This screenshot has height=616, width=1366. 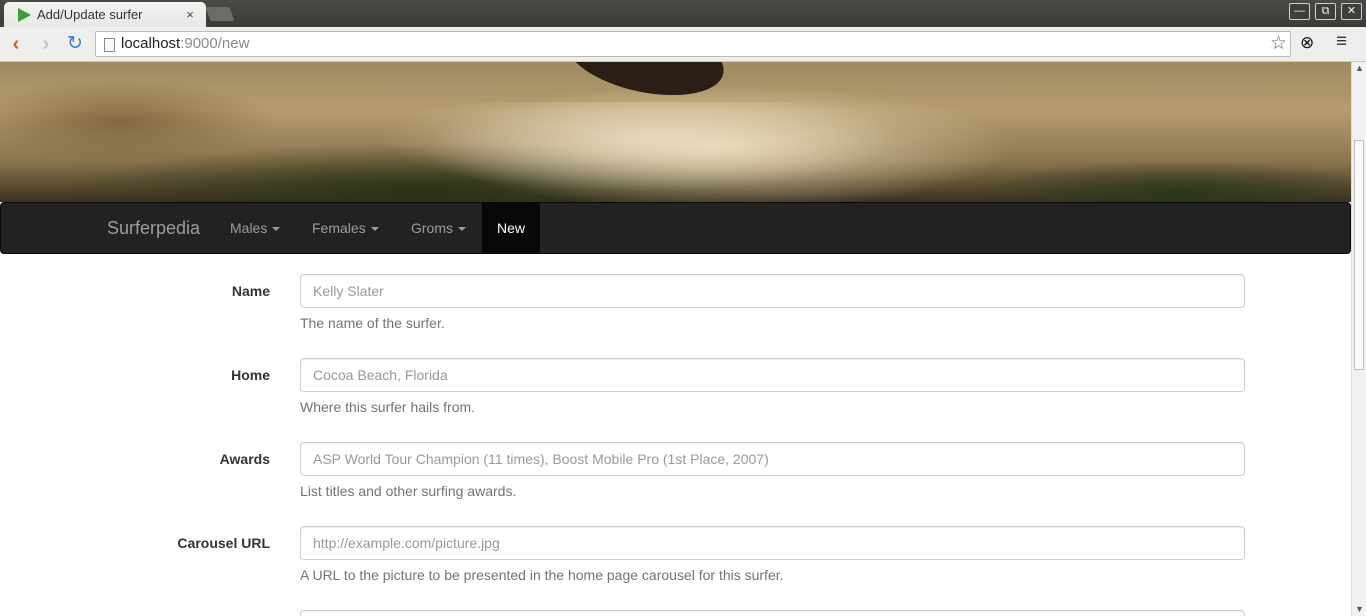 What do you see at coordinates (250, 375) in the screenshot?
I see `home-label: Home` at bounding box center [250, 375].